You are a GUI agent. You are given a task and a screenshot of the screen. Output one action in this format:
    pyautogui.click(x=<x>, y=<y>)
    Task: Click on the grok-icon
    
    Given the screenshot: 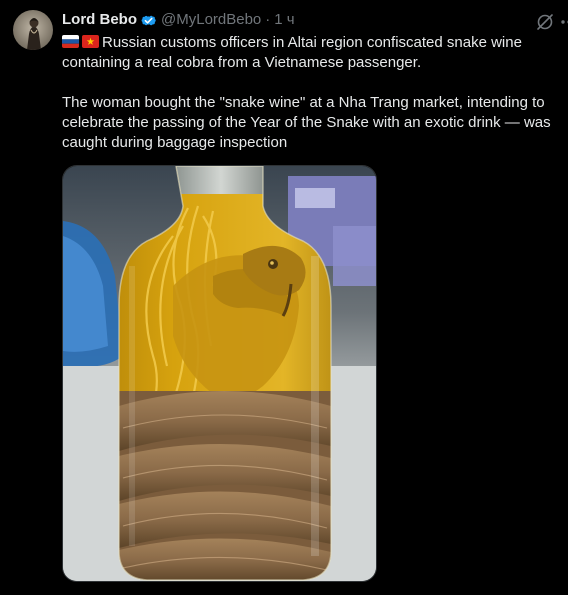 What is the action you would take?
    pyautogui.click(x=545, y=22)
    